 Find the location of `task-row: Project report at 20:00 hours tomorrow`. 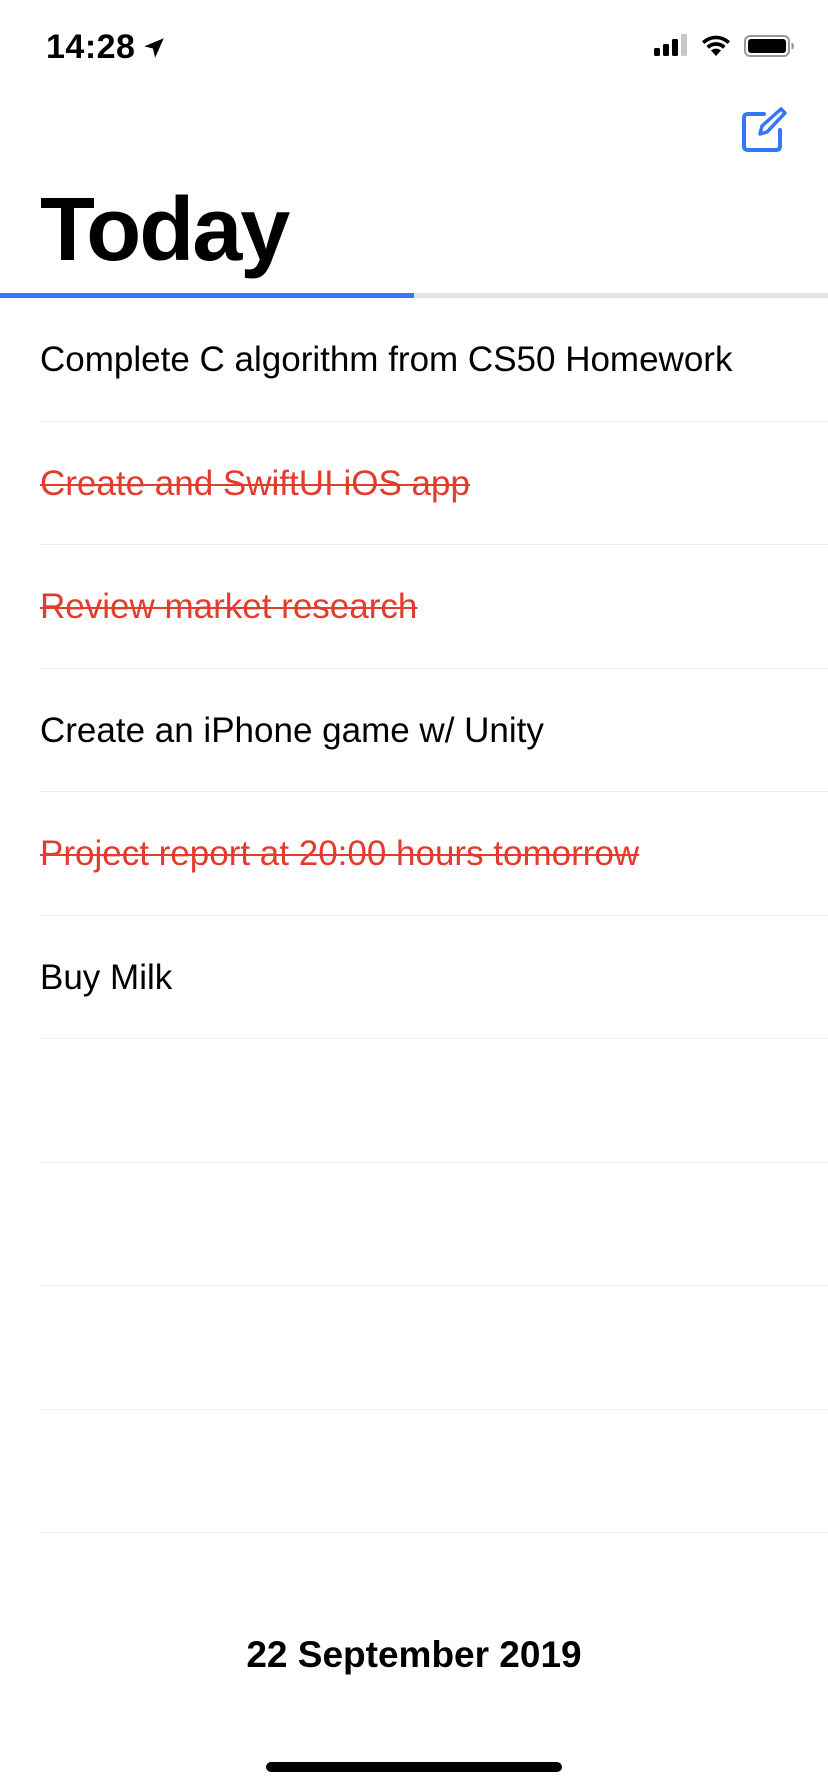

task-row: Project report at 20:00 hours tomorrow is located at coordinates (434, 854).